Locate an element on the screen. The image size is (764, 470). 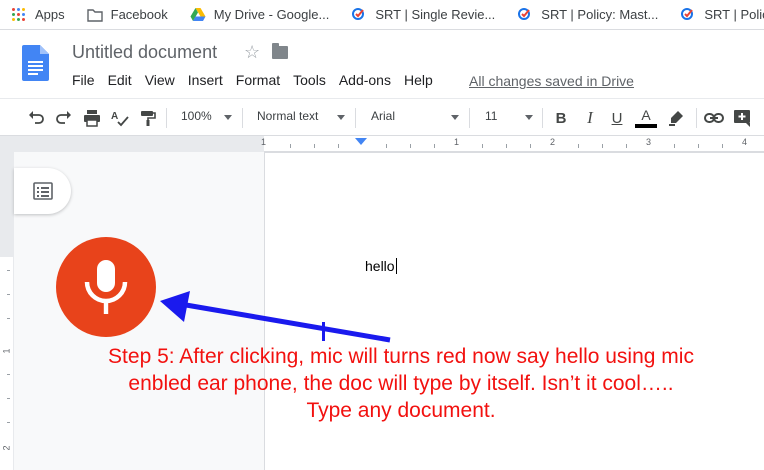
bold-icon: B is located at coordinates (561, 118).